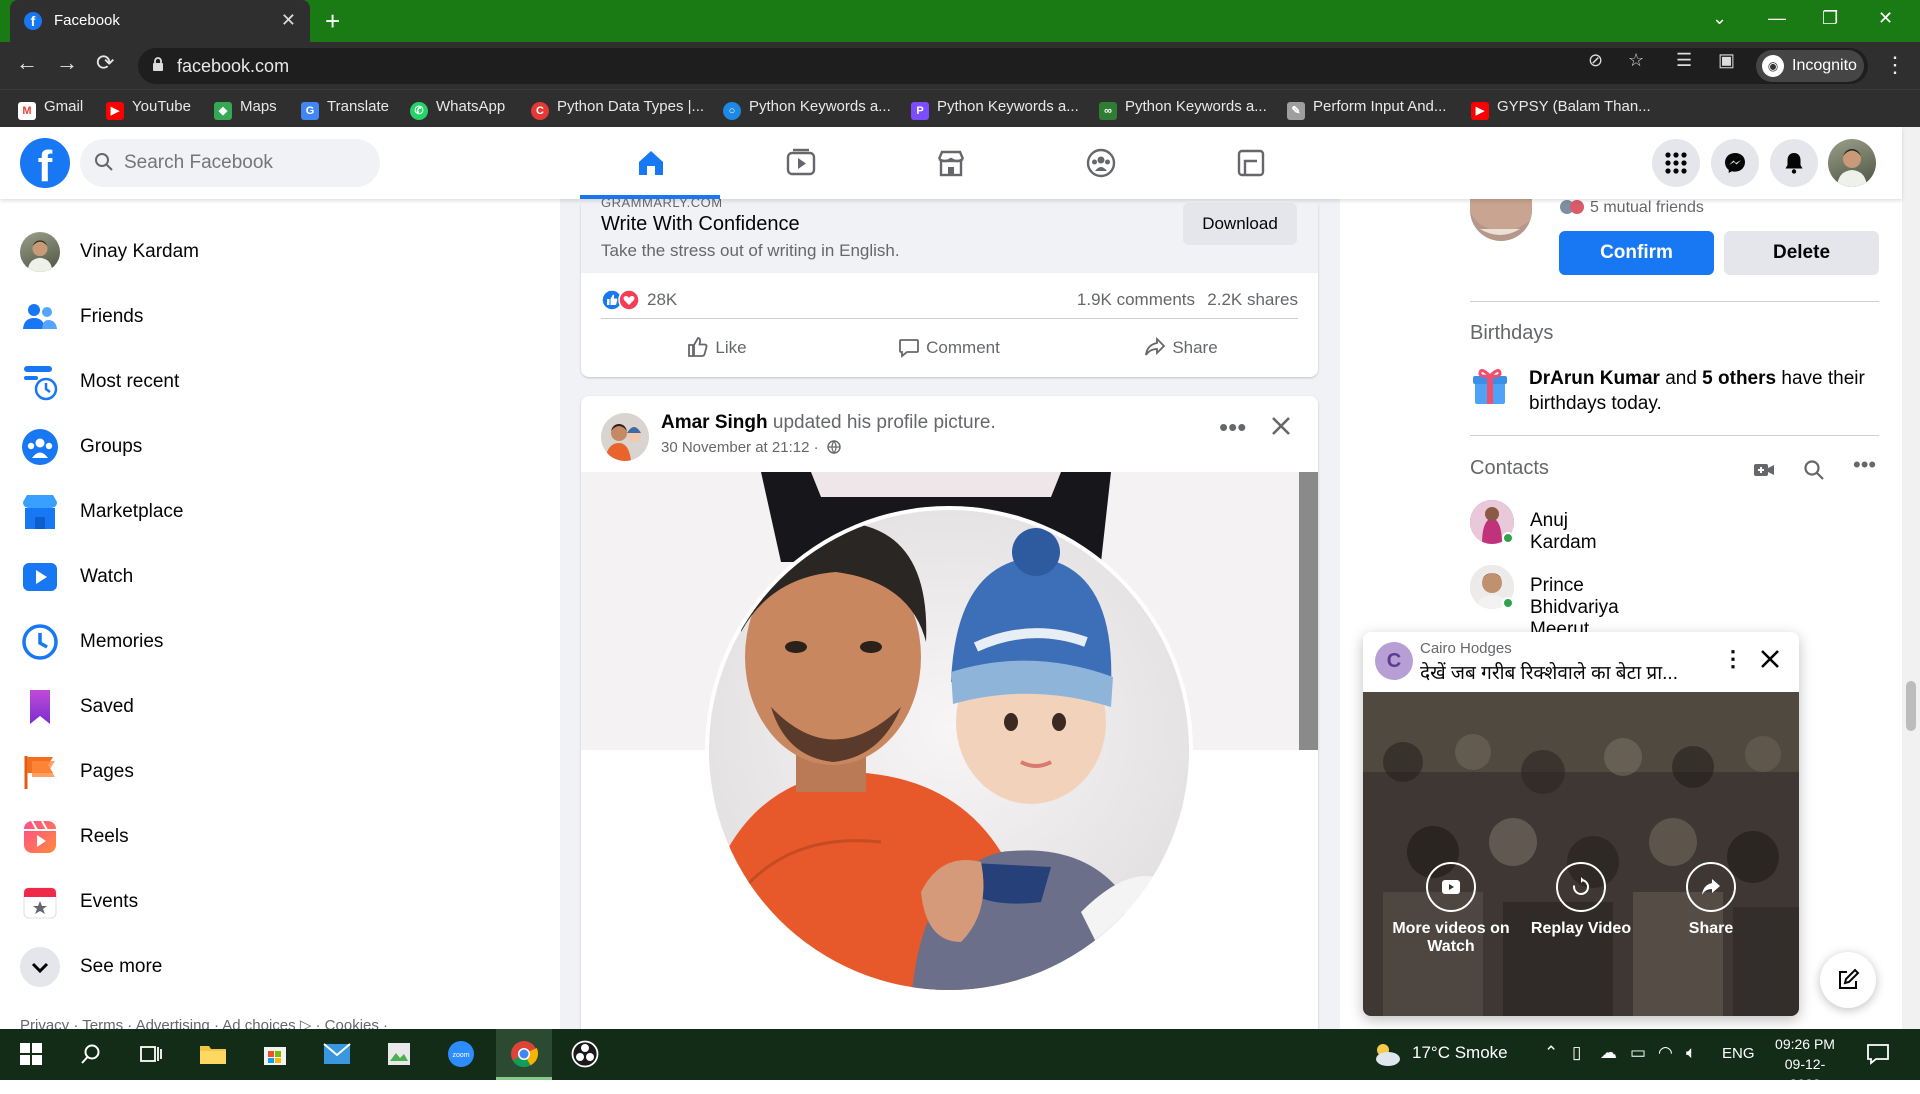 This screenshot has height=1094, width=1920. I want to click on side-panel-icon: ▣, so click(1726, 60).